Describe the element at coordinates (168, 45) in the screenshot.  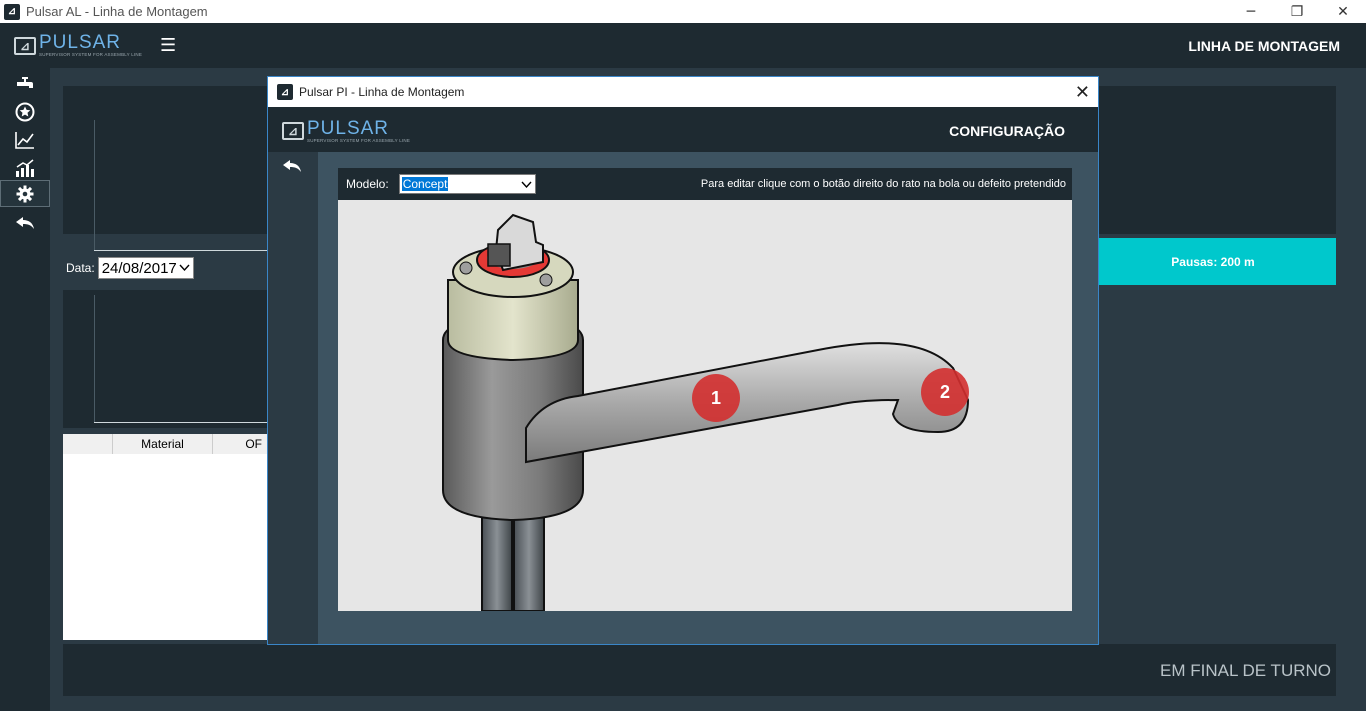
I see `hamburger-icon: ☰` at that location.